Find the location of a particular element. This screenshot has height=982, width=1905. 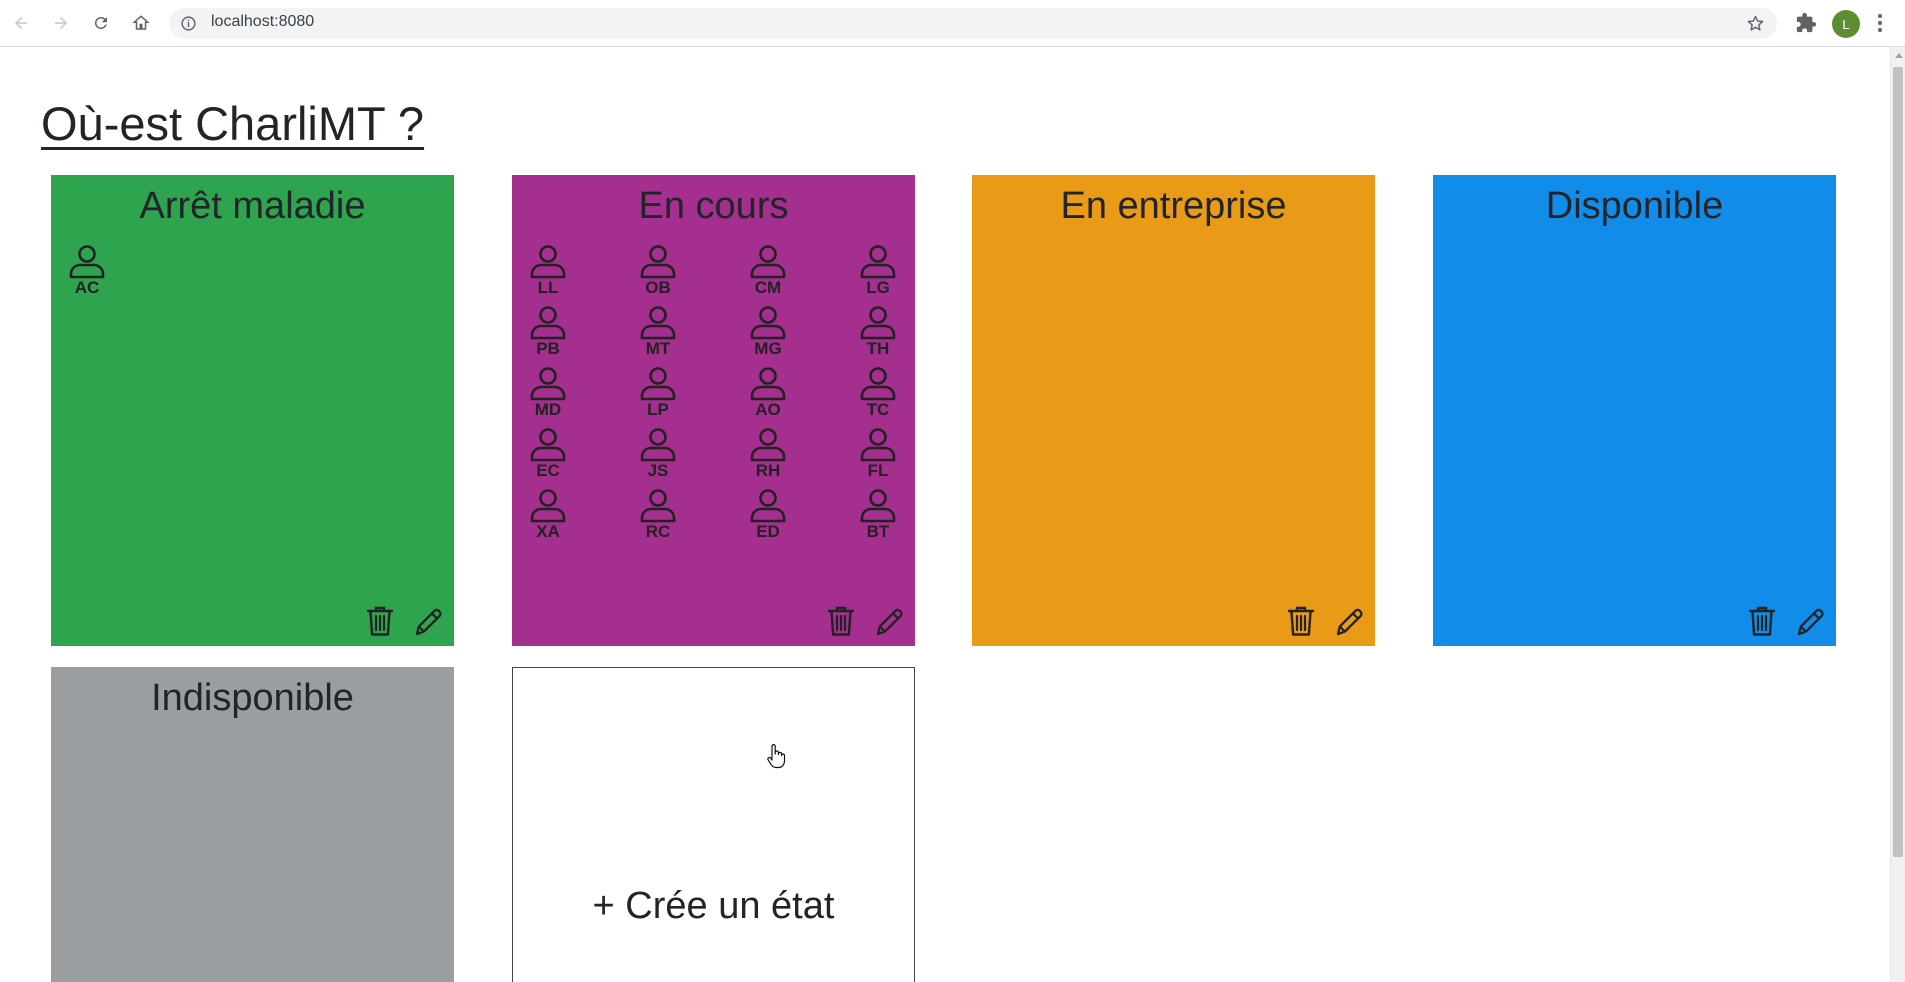

home-icon is located at coordinates (141, 23).